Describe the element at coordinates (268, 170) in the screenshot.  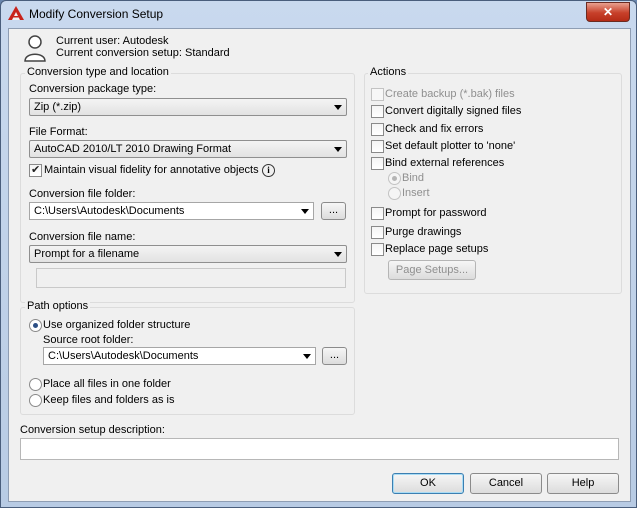
I see `info-icon: i` at that location.